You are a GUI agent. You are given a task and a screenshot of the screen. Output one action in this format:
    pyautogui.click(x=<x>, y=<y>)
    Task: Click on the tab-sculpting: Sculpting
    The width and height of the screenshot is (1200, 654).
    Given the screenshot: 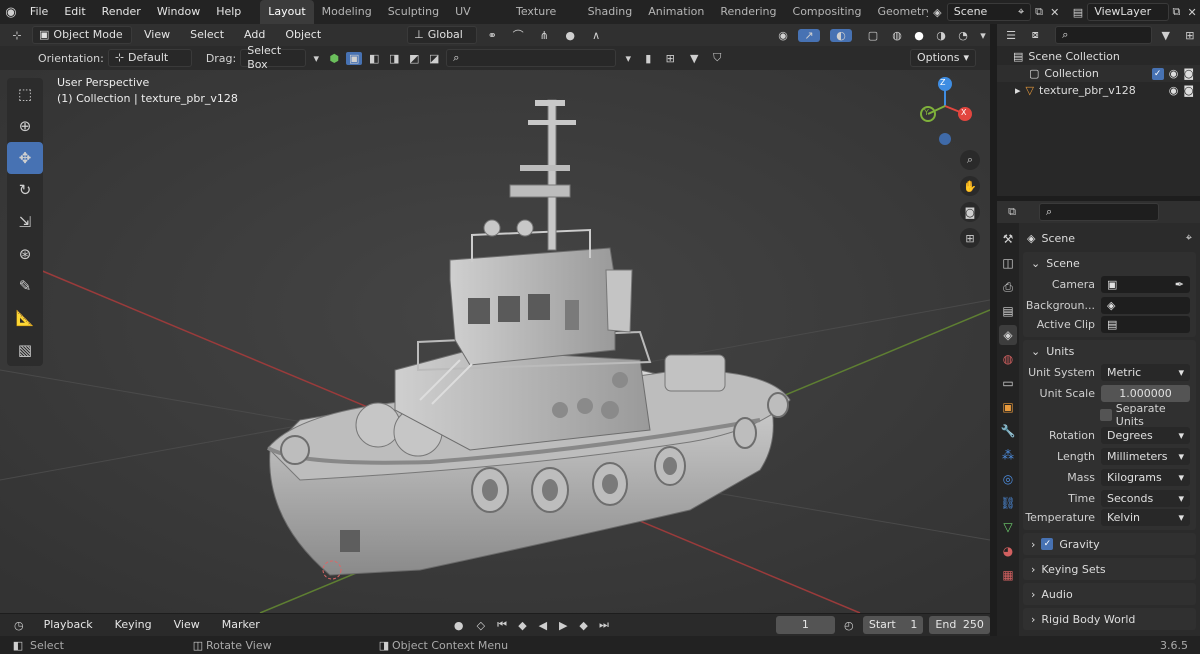 What is the action you would take?
    pyautogui.click(x=413, y=12)
    